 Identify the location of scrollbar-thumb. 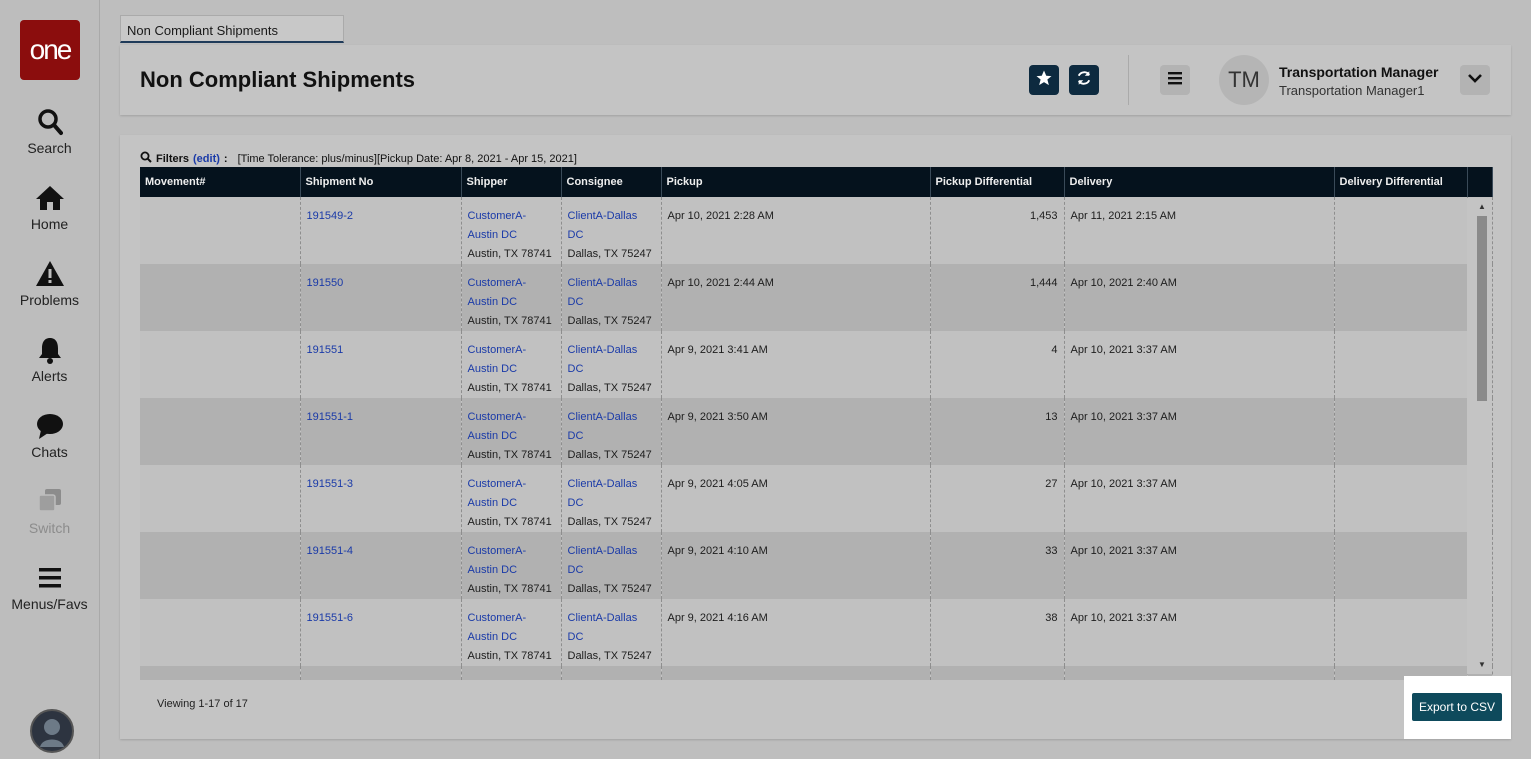
(1482, 308).